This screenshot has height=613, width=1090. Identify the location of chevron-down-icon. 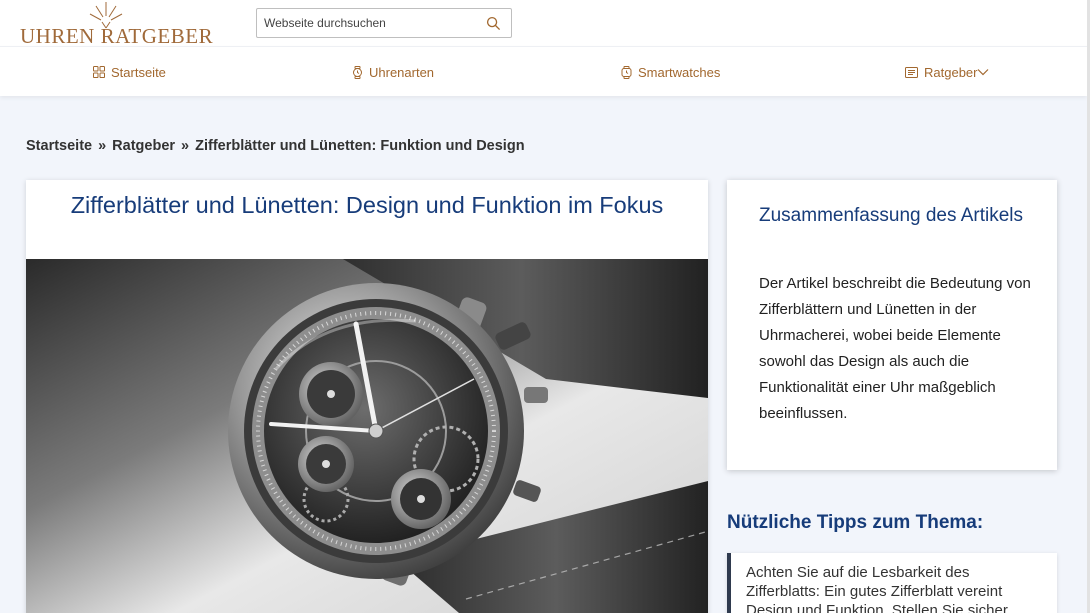
(983, 72).